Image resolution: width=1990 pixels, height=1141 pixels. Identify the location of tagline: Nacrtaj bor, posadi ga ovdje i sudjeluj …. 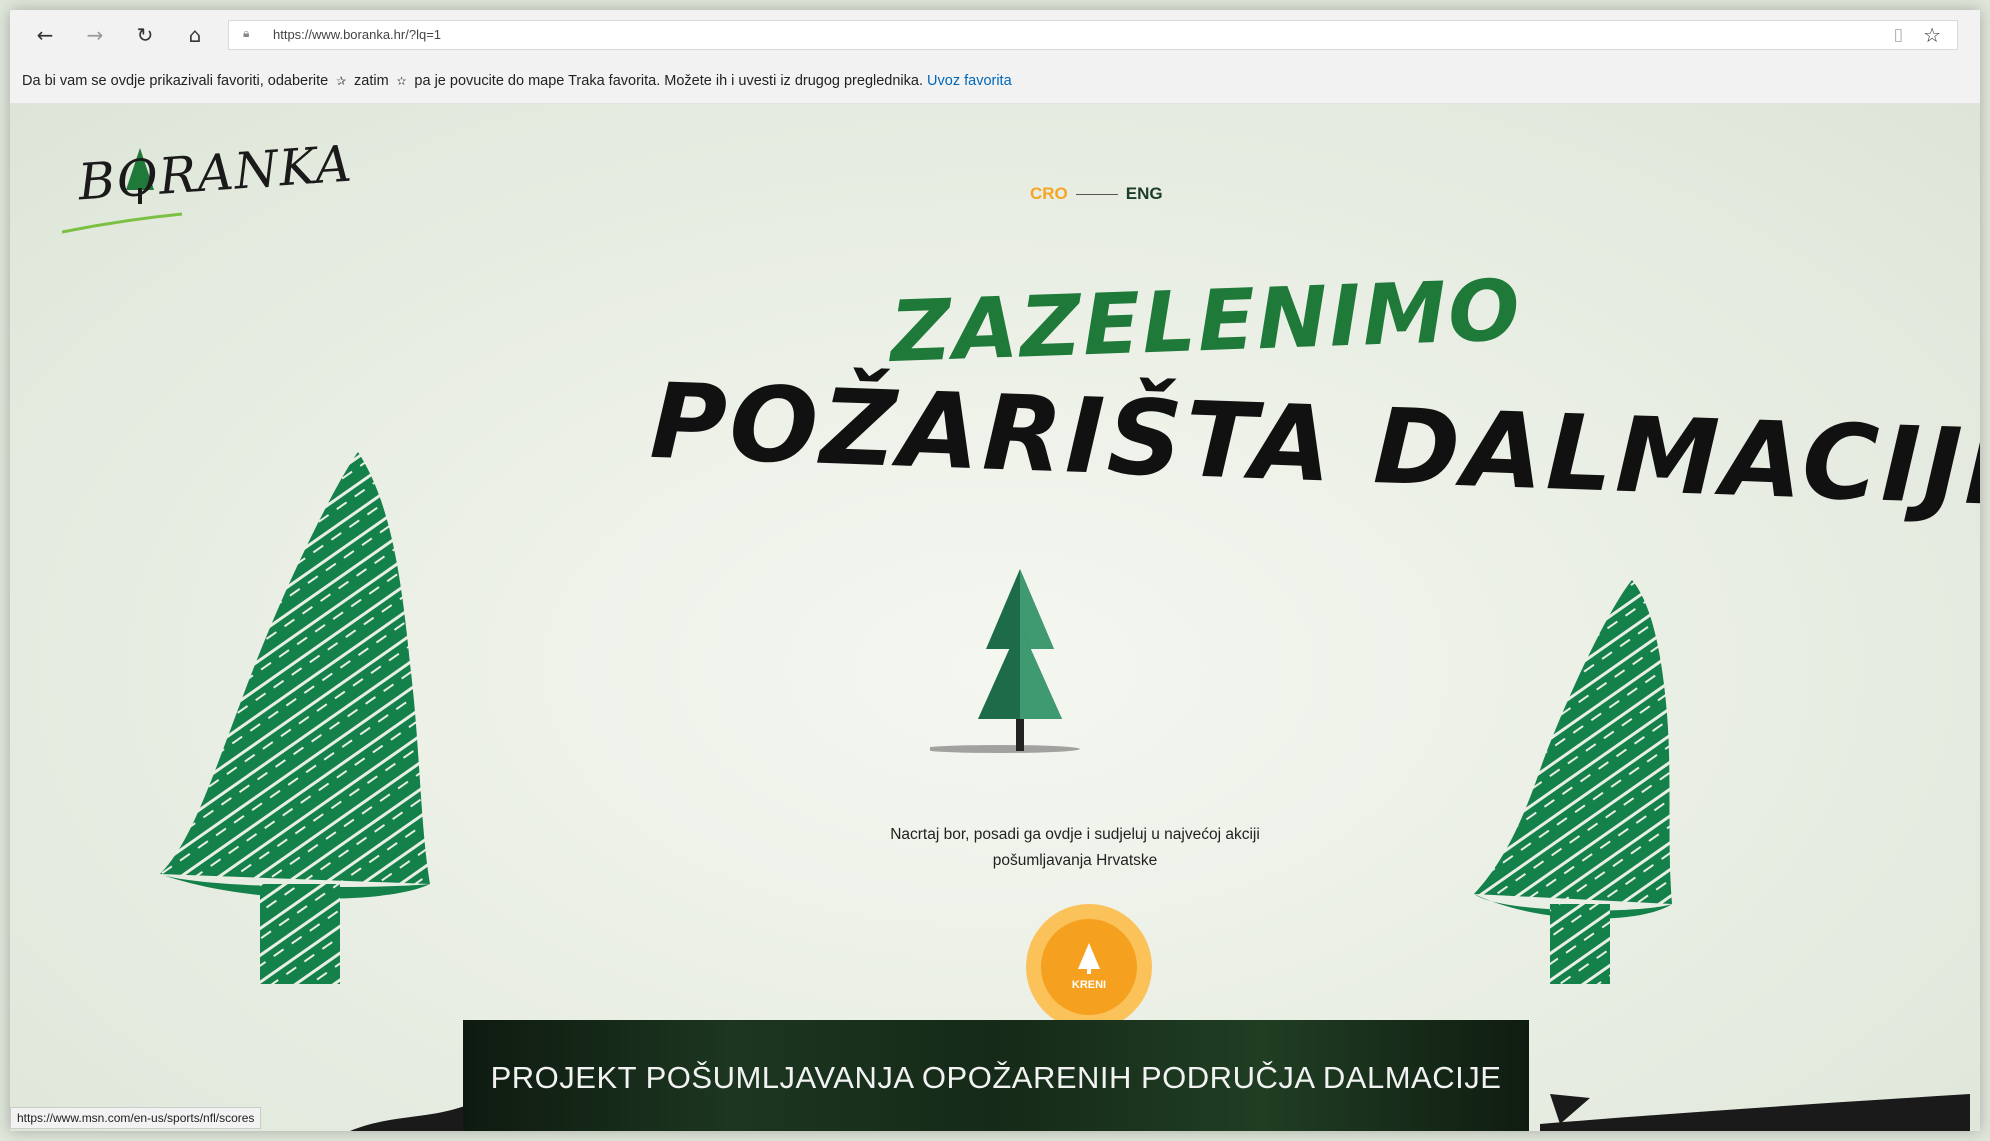
(1075, 848).